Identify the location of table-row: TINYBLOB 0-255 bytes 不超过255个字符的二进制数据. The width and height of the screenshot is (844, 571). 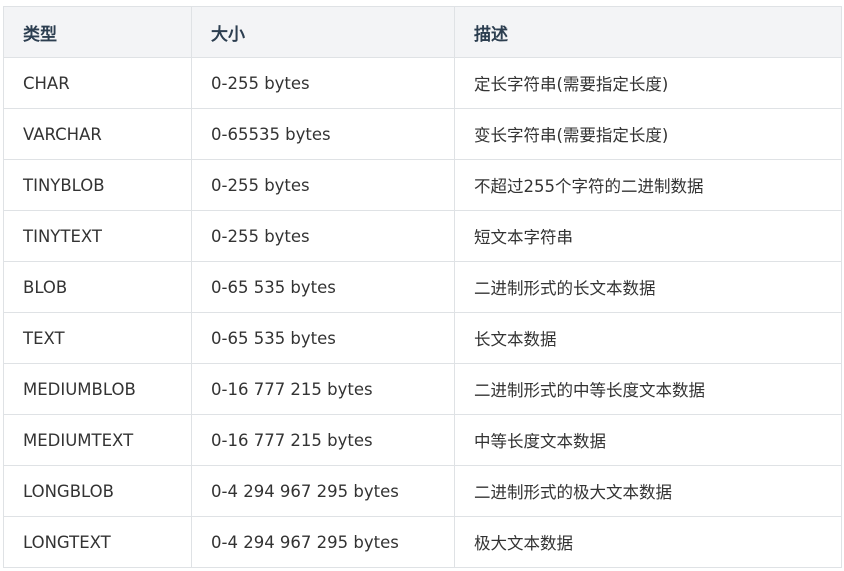
(422, 185).